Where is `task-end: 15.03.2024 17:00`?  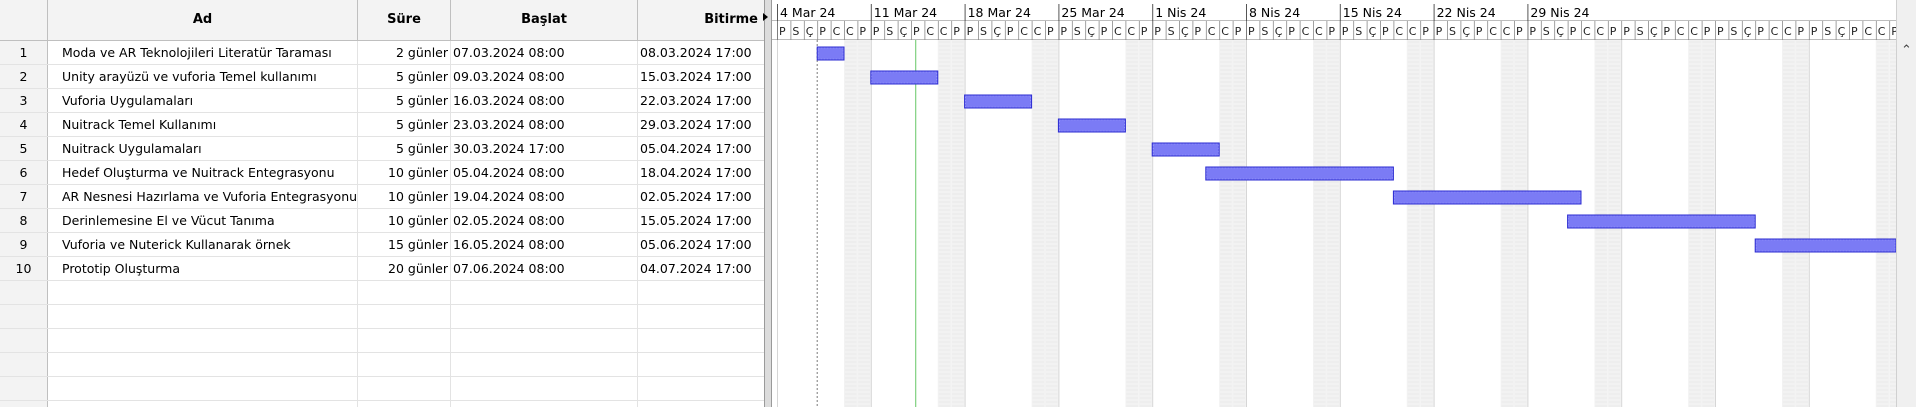 task-end: 15.03.2024 17:00 is located at coordinates (701, 76).